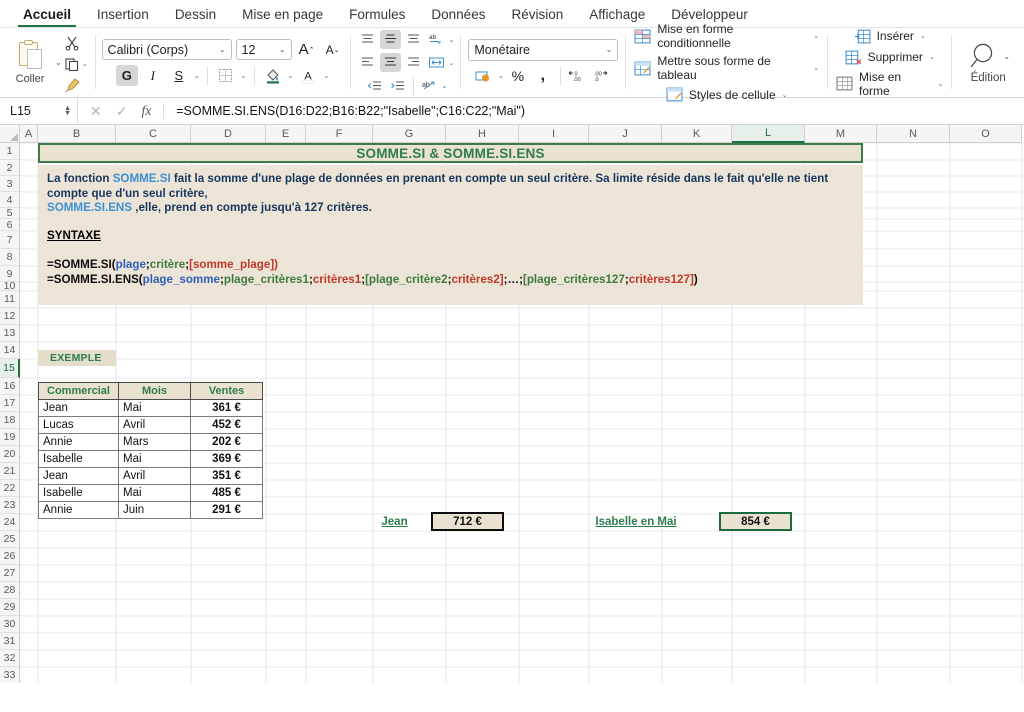 The image size is (1024, 712). Describe the element at coordinates (10, 573) in the screenshot. I see `row-header-27: 27` at that location.